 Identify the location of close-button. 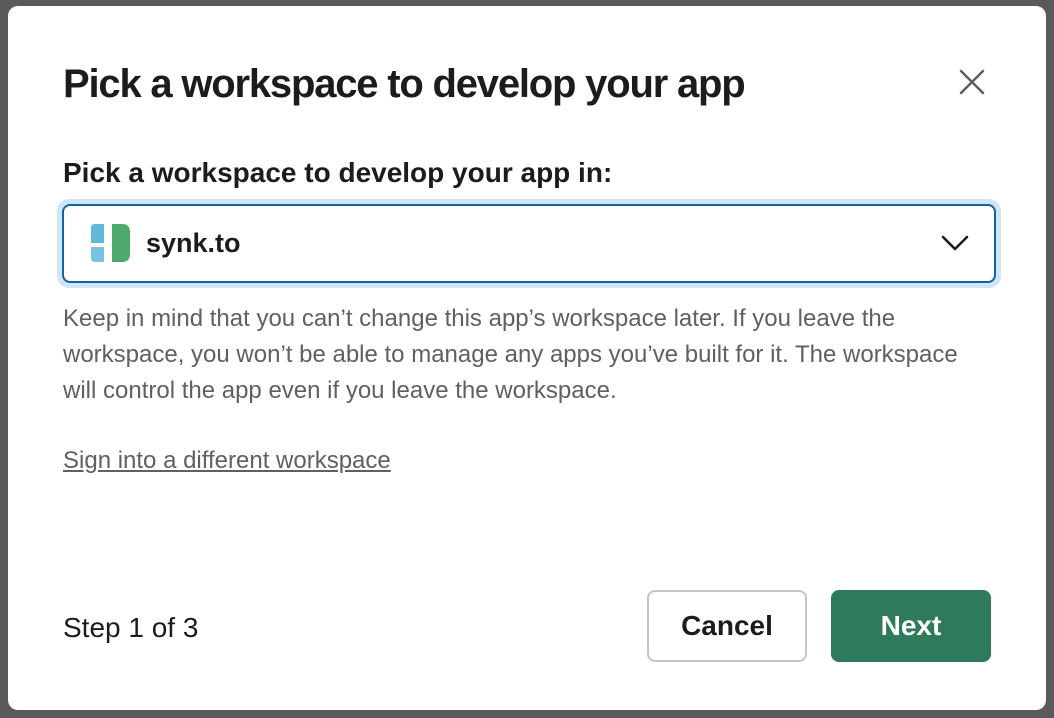
(972, 82).